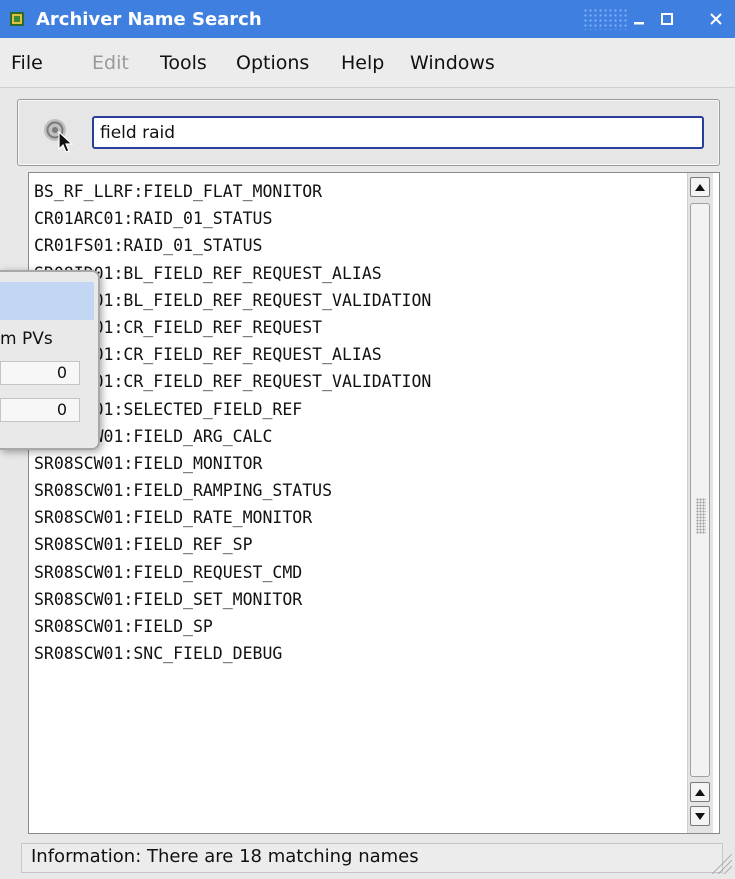 The height and width of the screenshot is (879, 735). What do you see at coordinates (232, 463) in the screenshot?
I see `list-item: SR08SCW01:FIELD_MONITOR` at bounding box center [232, 463].